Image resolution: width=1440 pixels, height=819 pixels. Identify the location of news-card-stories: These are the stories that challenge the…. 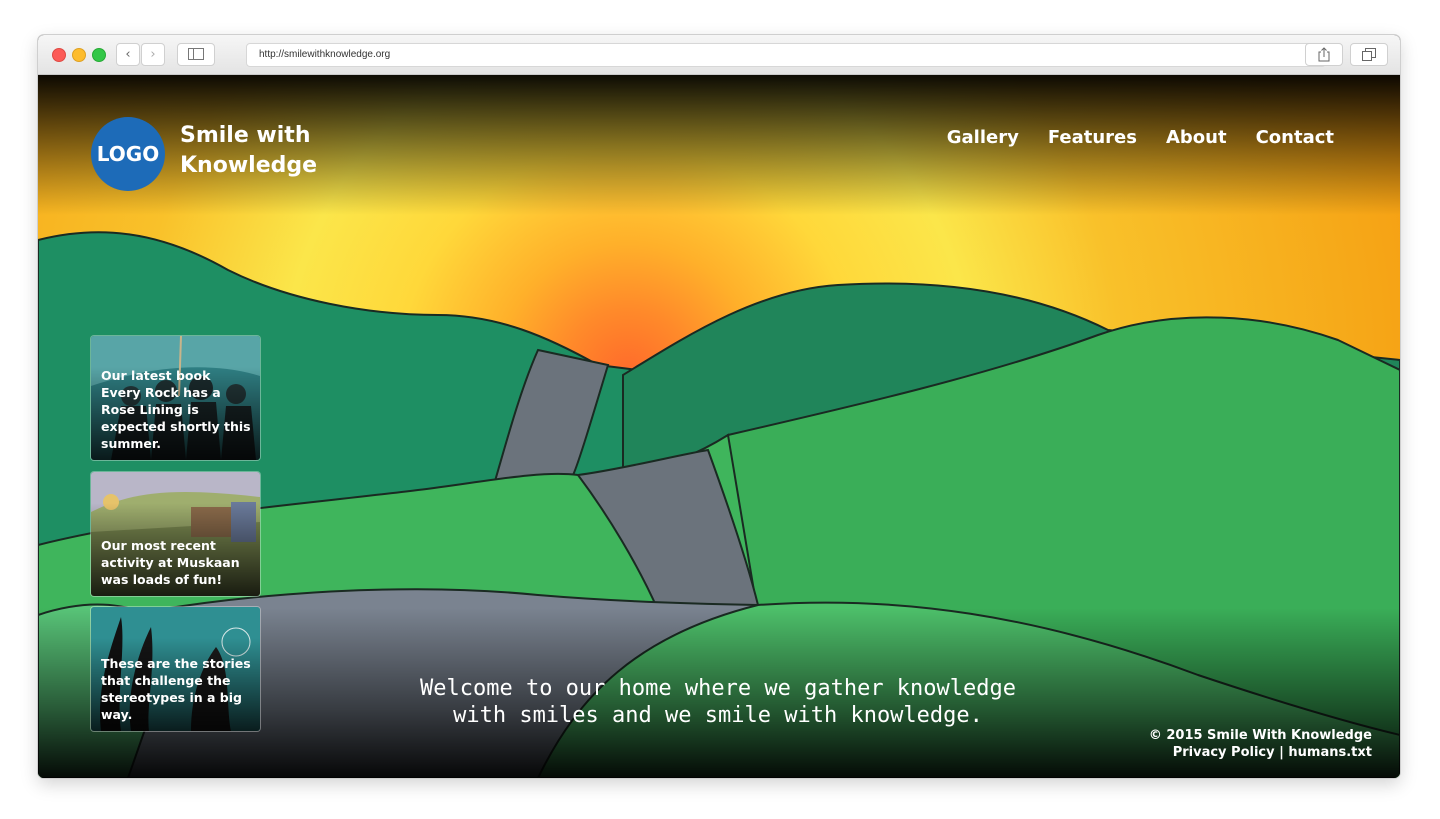
(175, 669).